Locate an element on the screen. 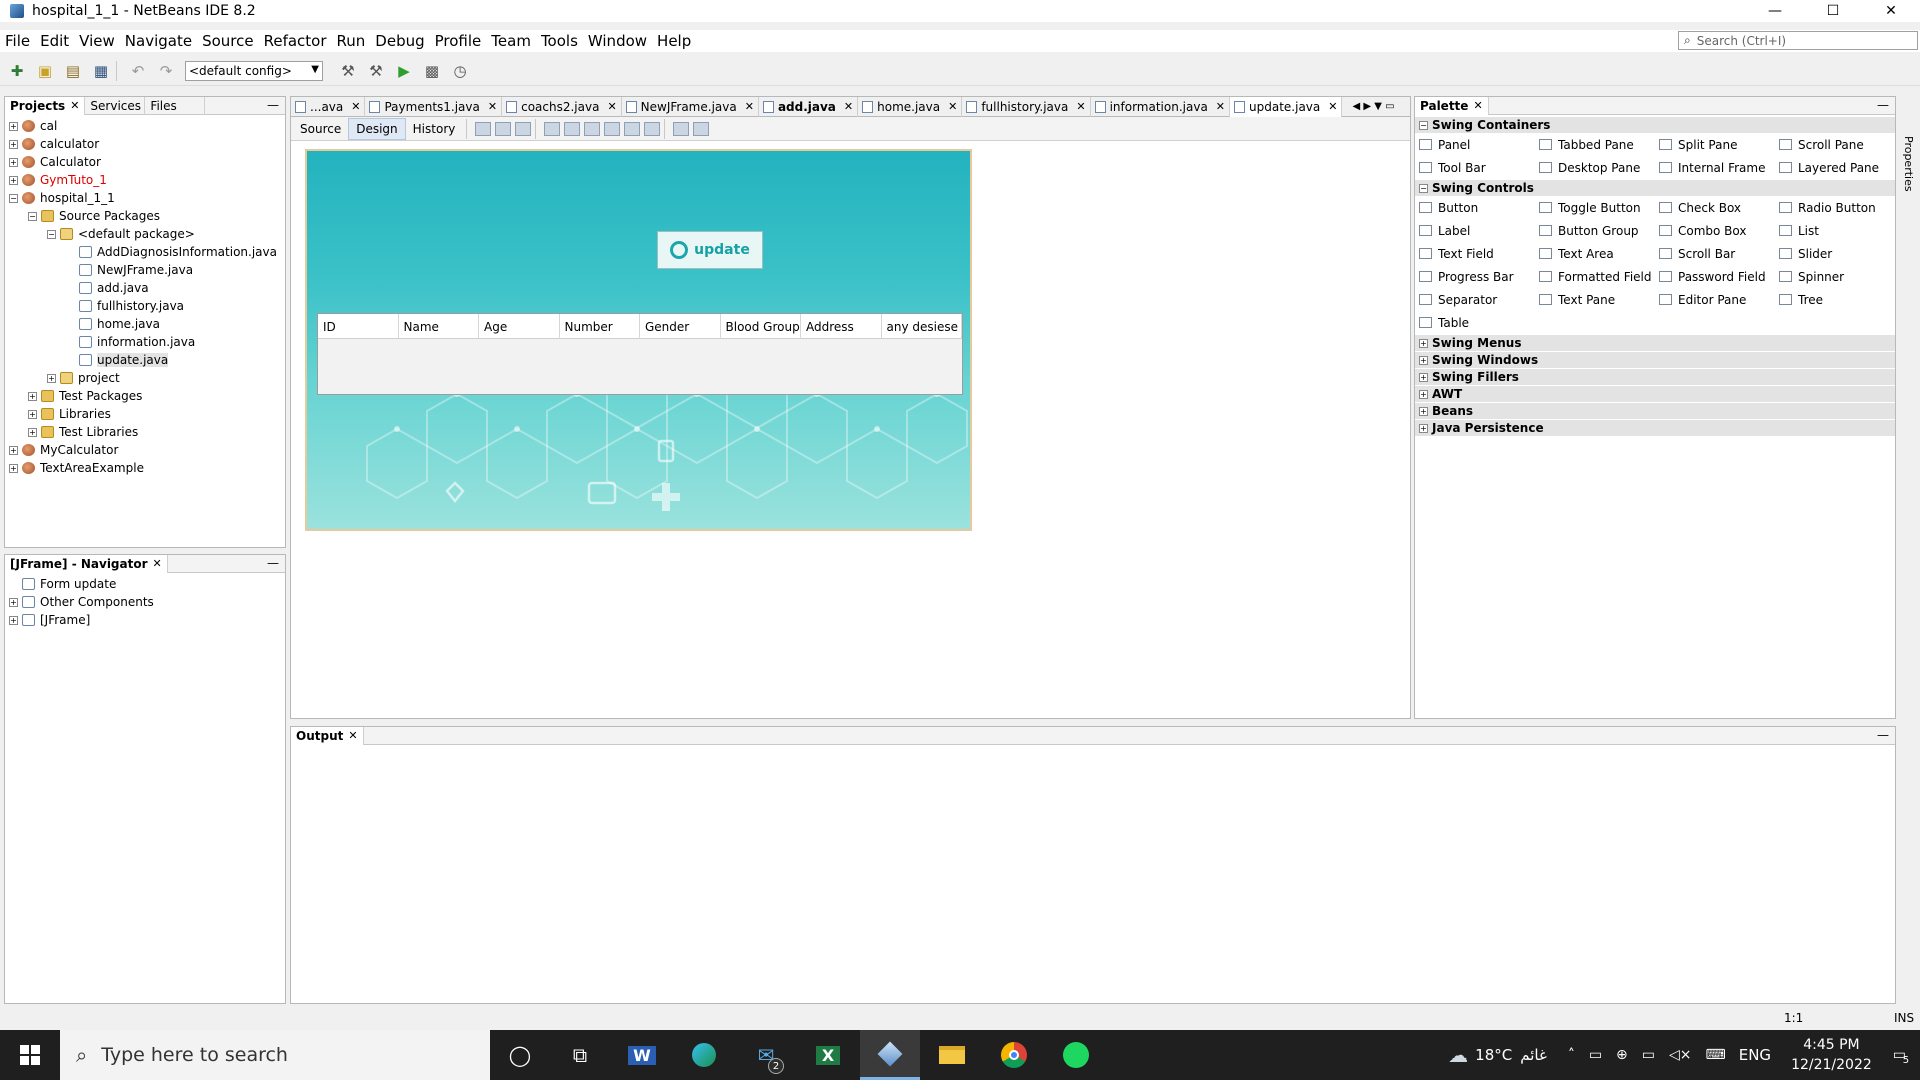  weather-temp: 18°C is located at coordinates (1493, 1055).